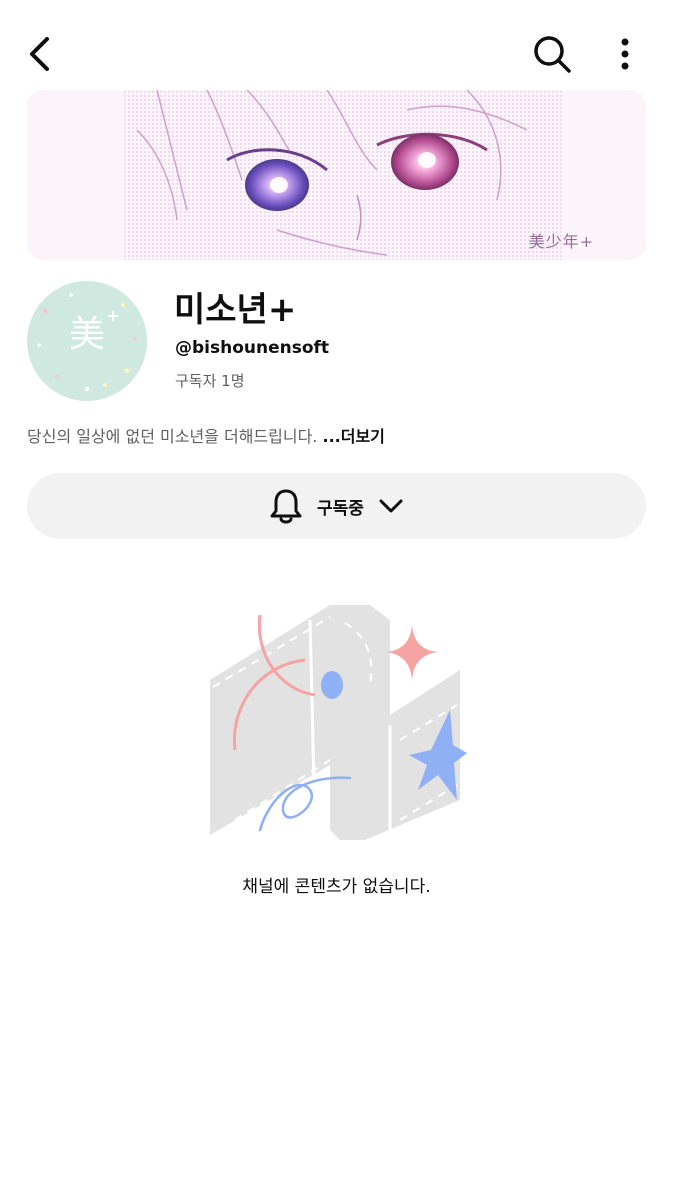 The width and height of the screenshot is (673, 1200). I want to click on subscribe-button: 구독중, so click(336, 506).